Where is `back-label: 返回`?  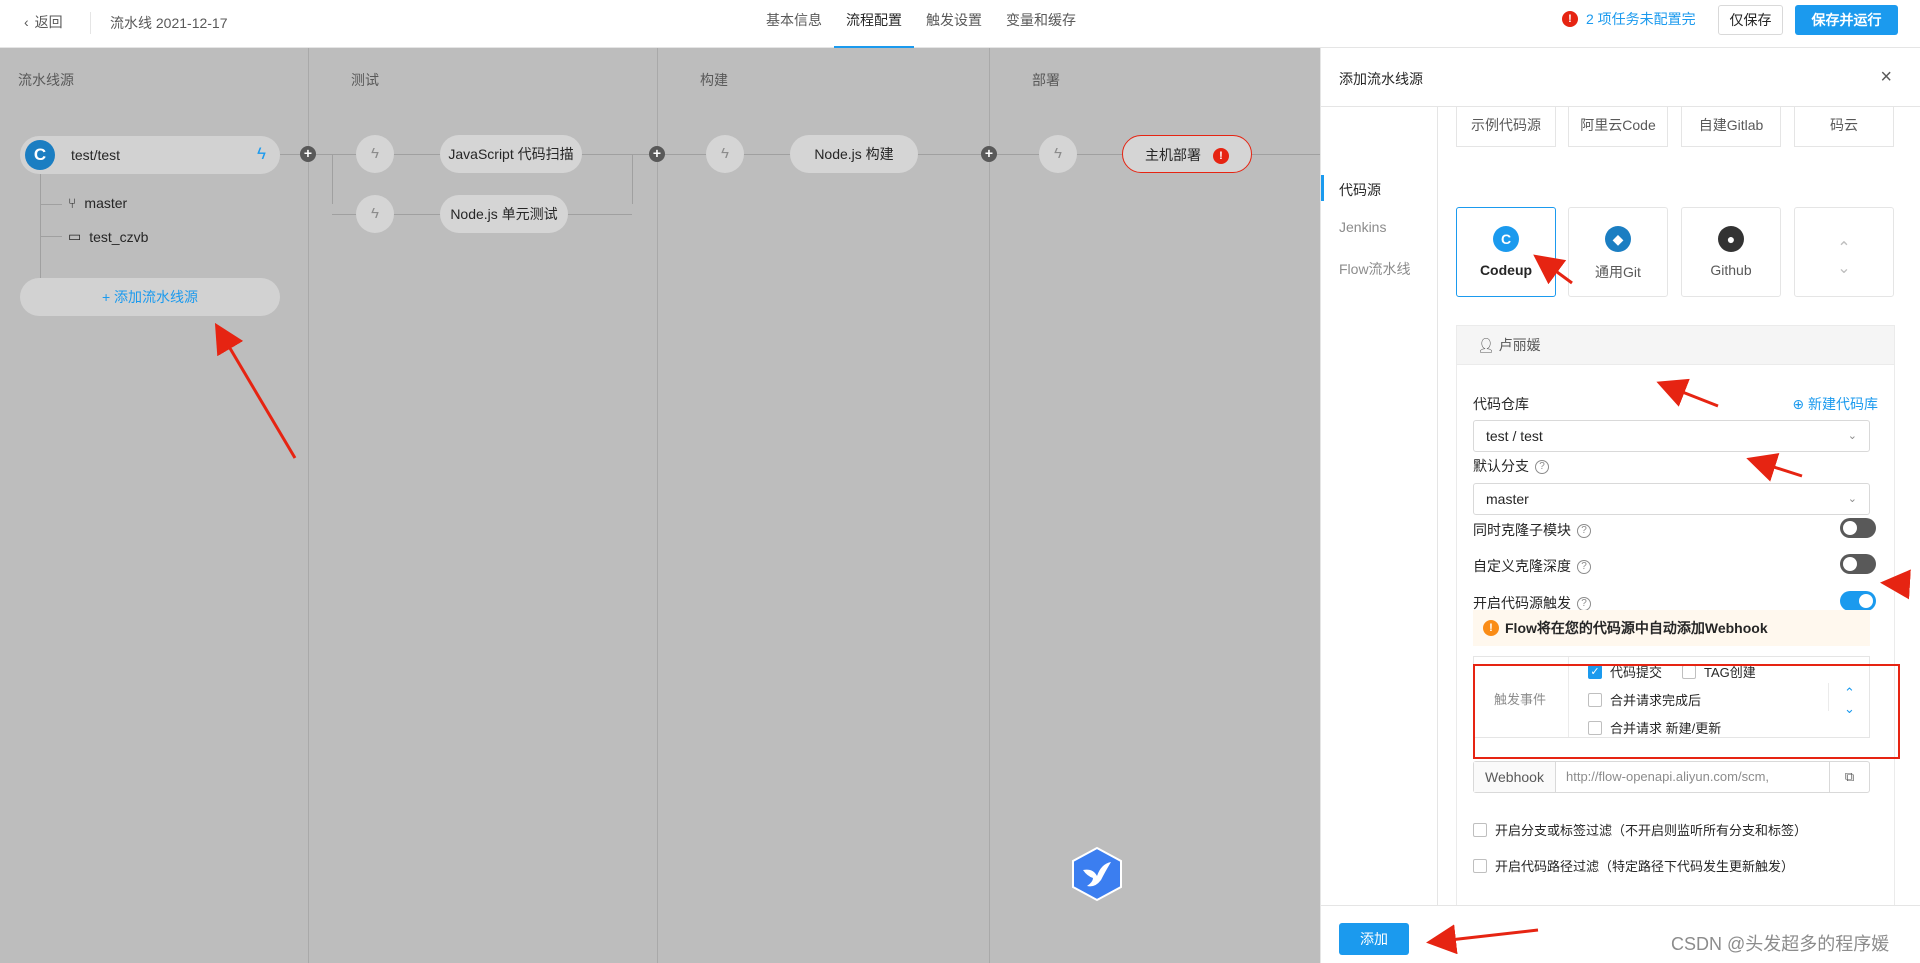 back-label: 返回 is located at coordinates (48, 22).